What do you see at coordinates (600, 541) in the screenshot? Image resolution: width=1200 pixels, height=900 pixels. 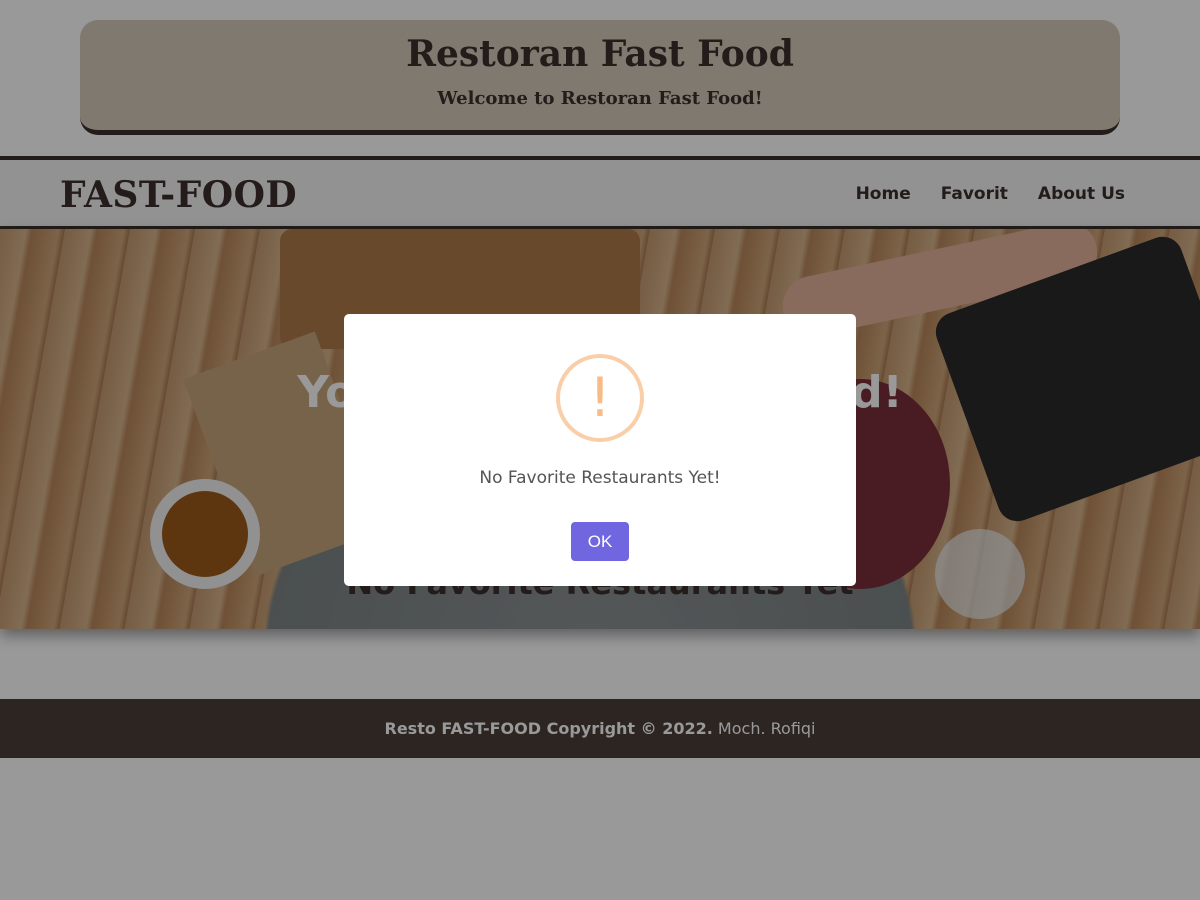 I see `ok-button: OK` at bounding box center [600, 541].